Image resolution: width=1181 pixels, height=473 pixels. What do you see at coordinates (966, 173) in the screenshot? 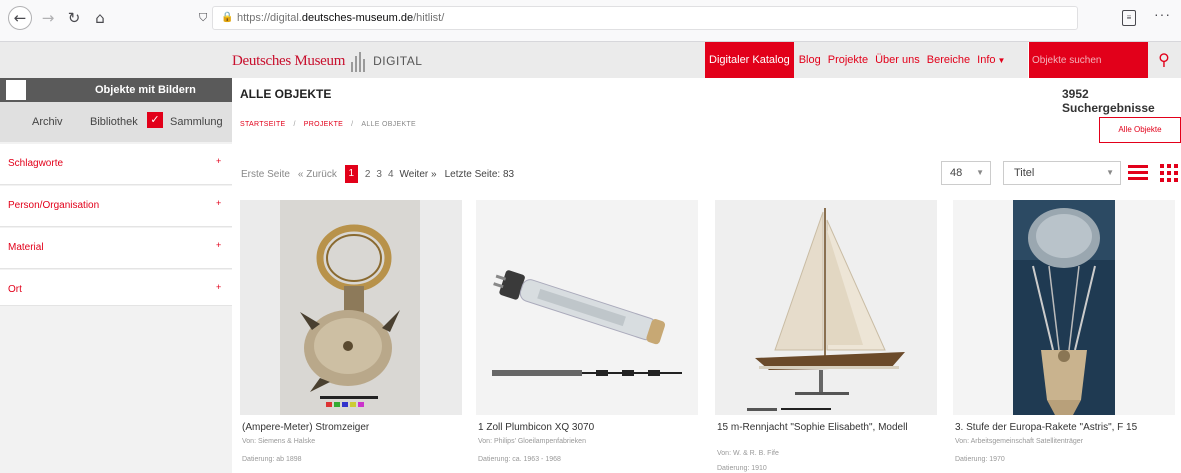
I see `per-page-select: 48 ▼` at bounding box center [966, 173].